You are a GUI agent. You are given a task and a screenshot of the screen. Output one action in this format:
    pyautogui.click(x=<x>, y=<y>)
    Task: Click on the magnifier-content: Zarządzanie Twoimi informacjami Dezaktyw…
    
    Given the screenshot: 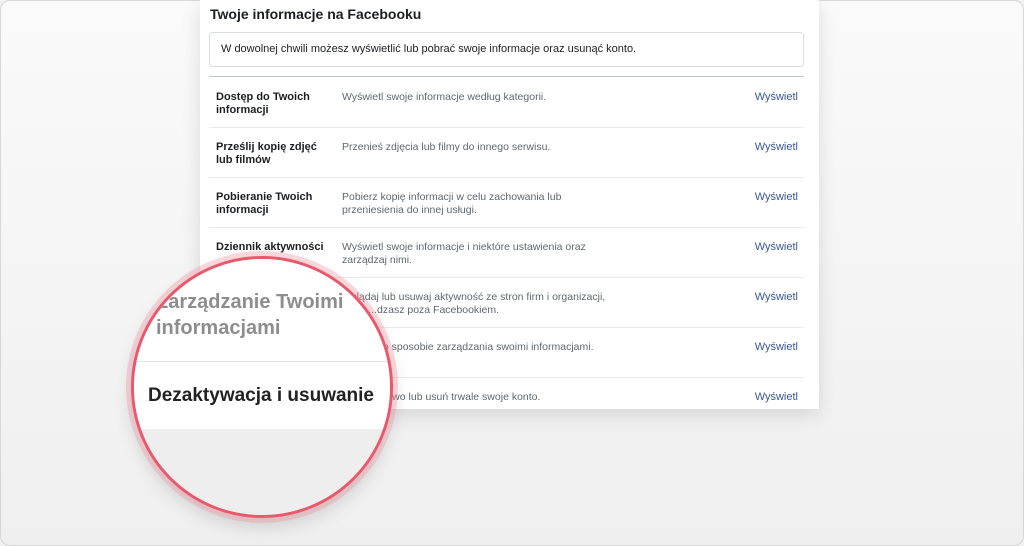 What is the action you would take?
    pyautogui.click(x=262, y=387)
    